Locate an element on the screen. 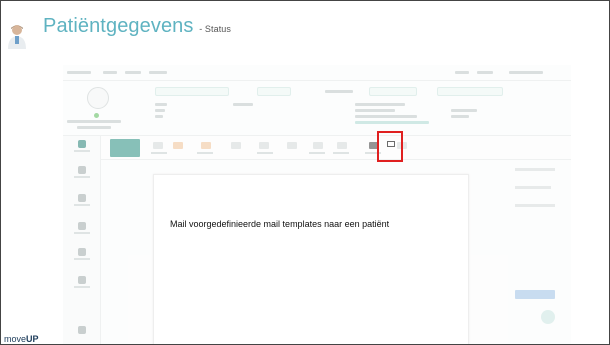 This screenshot has height=345, width=610. app-toolbar is located at coordinates (336, 148).